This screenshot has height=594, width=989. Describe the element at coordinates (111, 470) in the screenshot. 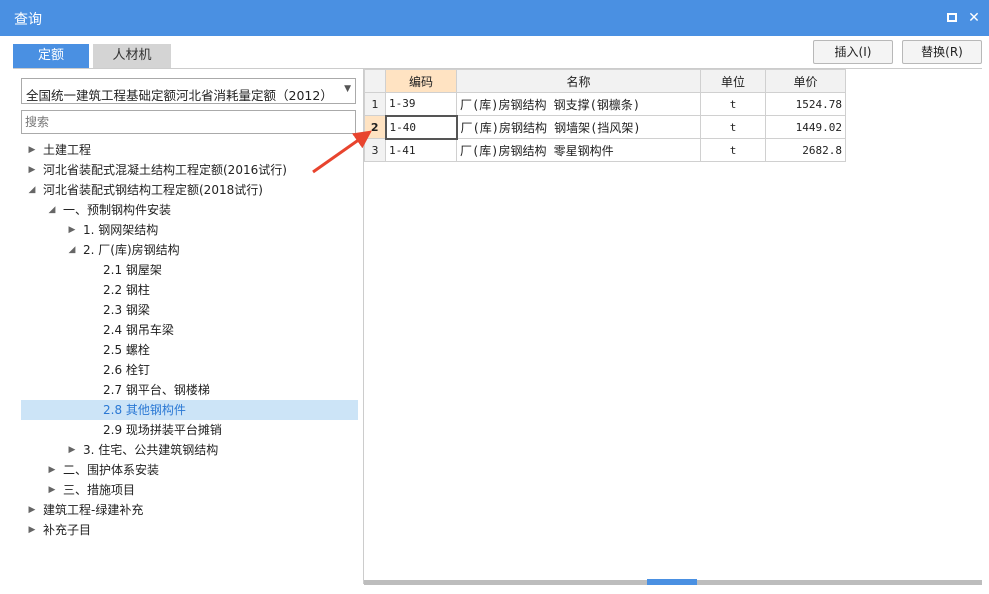

I see `tree-item-label: 二、围护体系安装` at that location.